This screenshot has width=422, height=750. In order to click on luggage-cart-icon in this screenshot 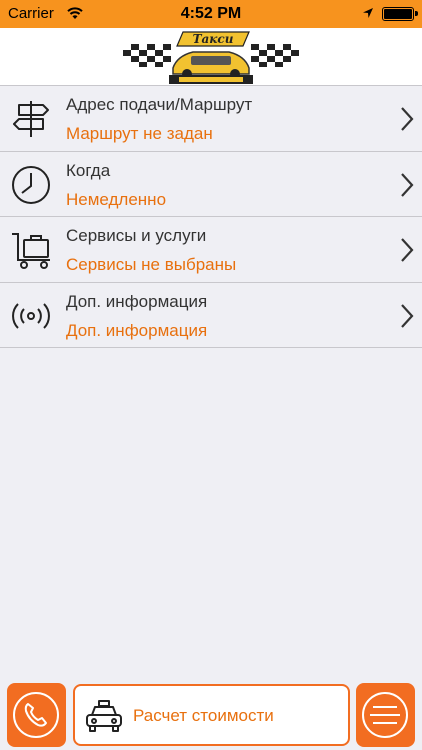, I will do `click(31, 251)`.